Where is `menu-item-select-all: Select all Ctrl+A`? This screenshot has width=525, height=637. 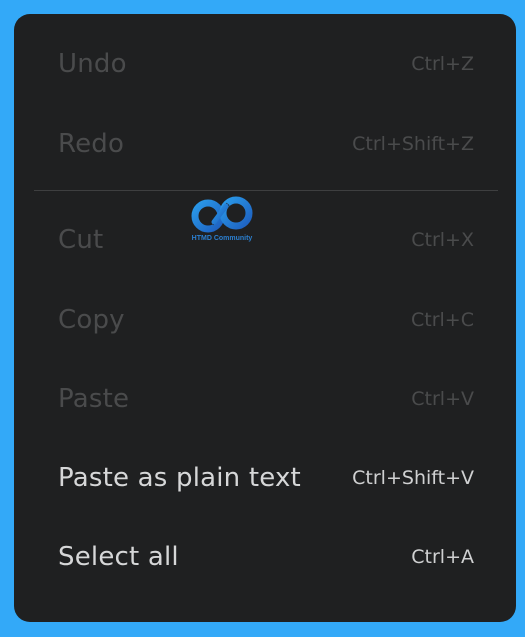
menu-item-select-all: Select all Ctrl+A is located at coordinates (265, 557).